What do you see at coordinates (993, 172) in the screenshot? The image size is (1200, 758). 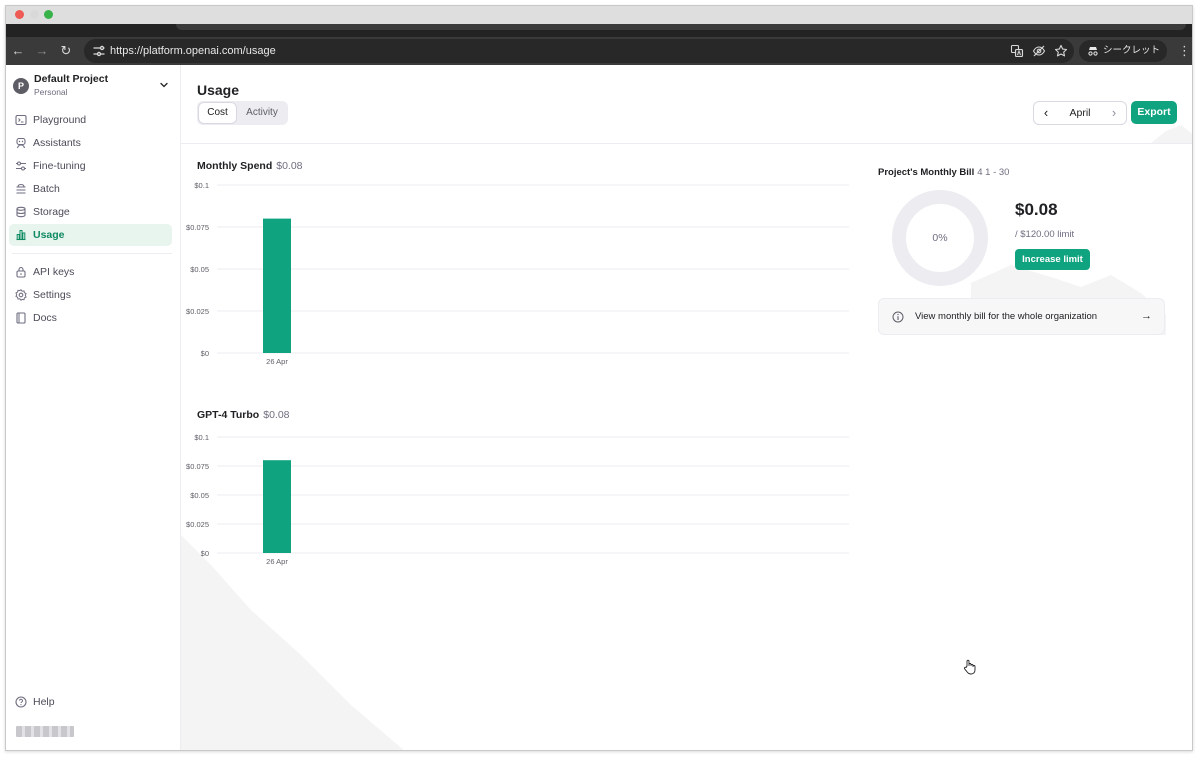 I see `bill-range: 4 1 - 30` at bounding box center [993, 172].